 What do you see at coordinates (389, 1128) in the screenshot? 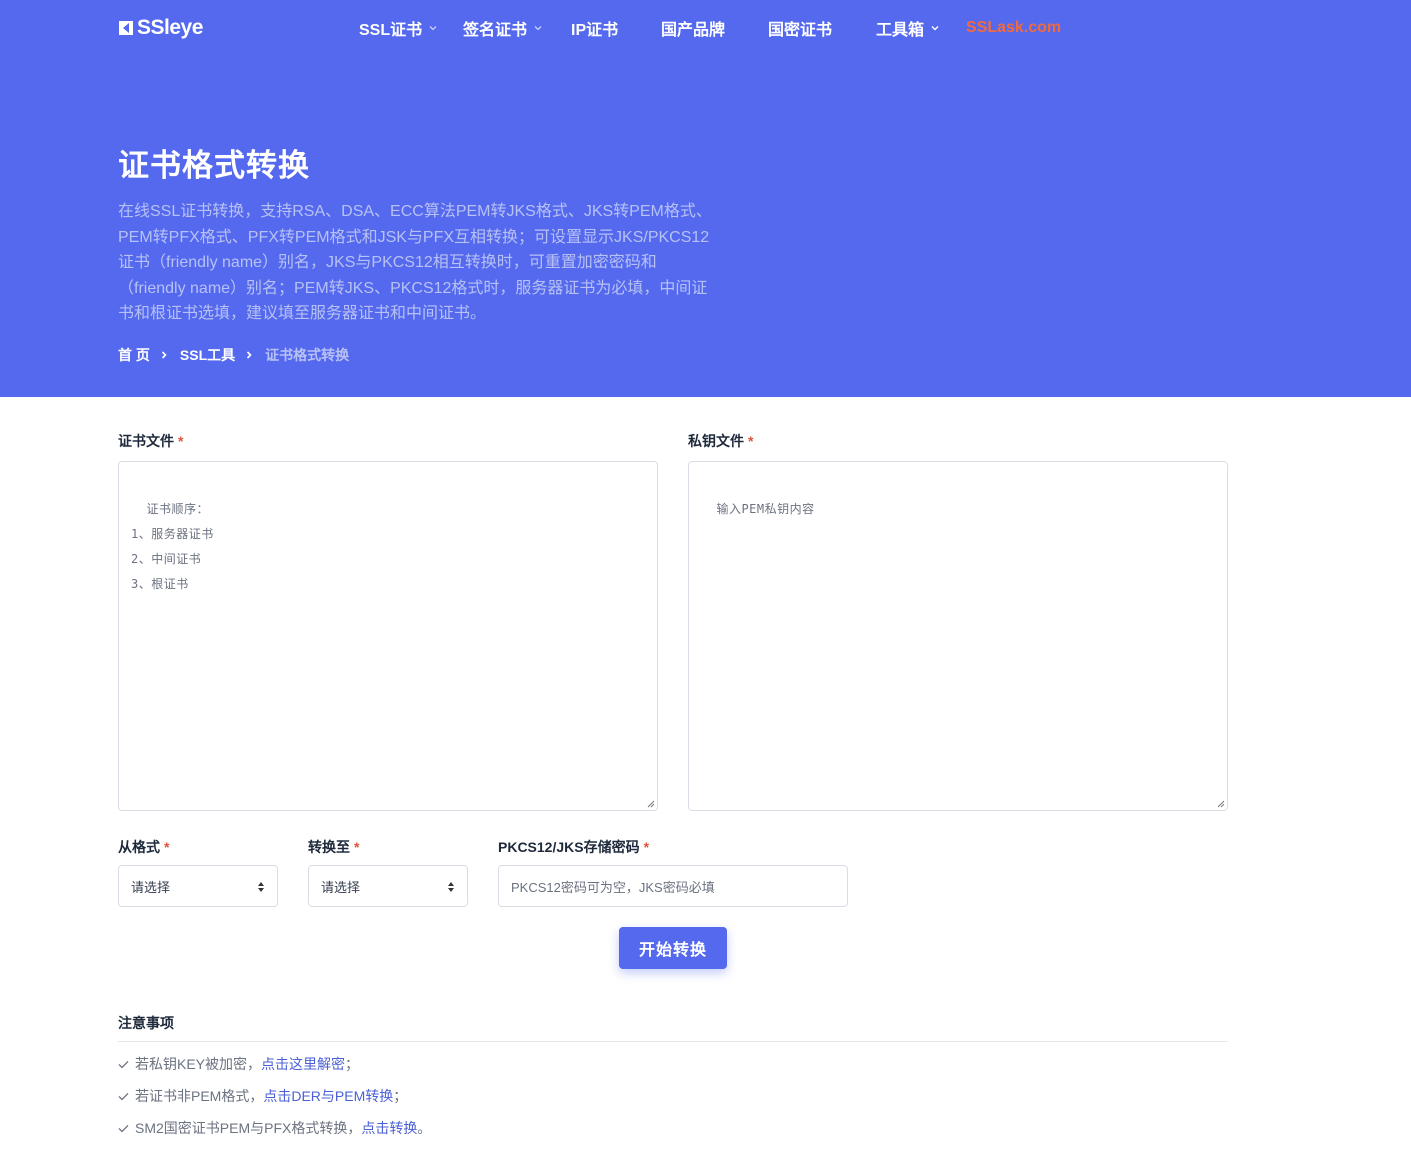
I see `sm2-convert-link: 点击转换` at bounding box center [389, 1128].